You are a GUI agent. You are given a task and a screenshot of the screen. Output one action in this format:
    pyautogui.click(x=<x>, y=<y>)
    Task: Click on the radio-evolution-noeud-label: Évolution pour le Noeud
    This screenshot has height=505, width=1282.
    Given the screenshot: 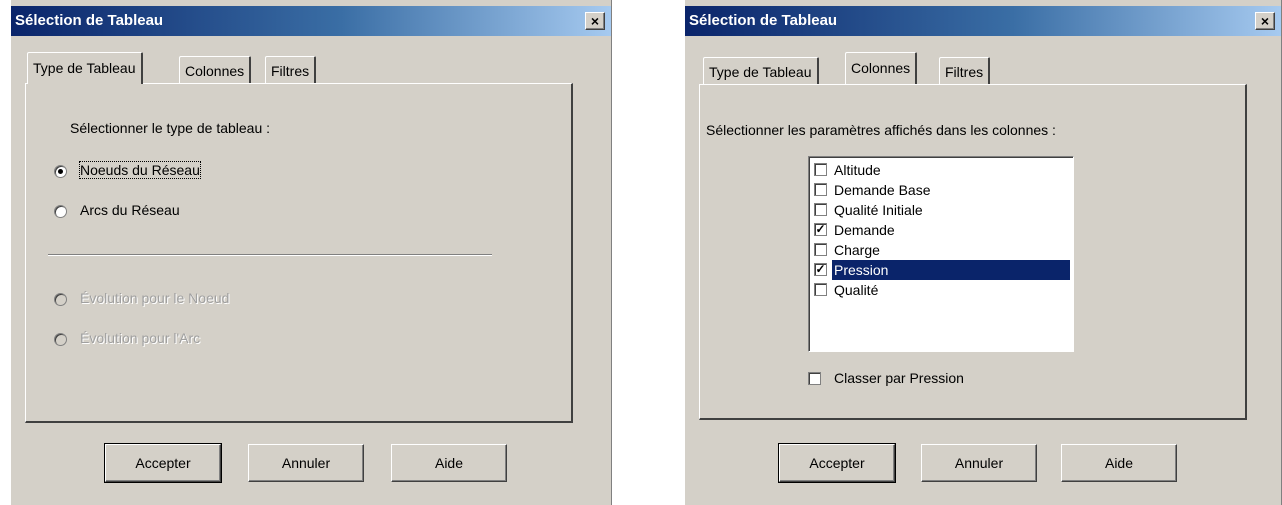 What is the action you would take?
    pyautogui.click(x=155, y=298)
    